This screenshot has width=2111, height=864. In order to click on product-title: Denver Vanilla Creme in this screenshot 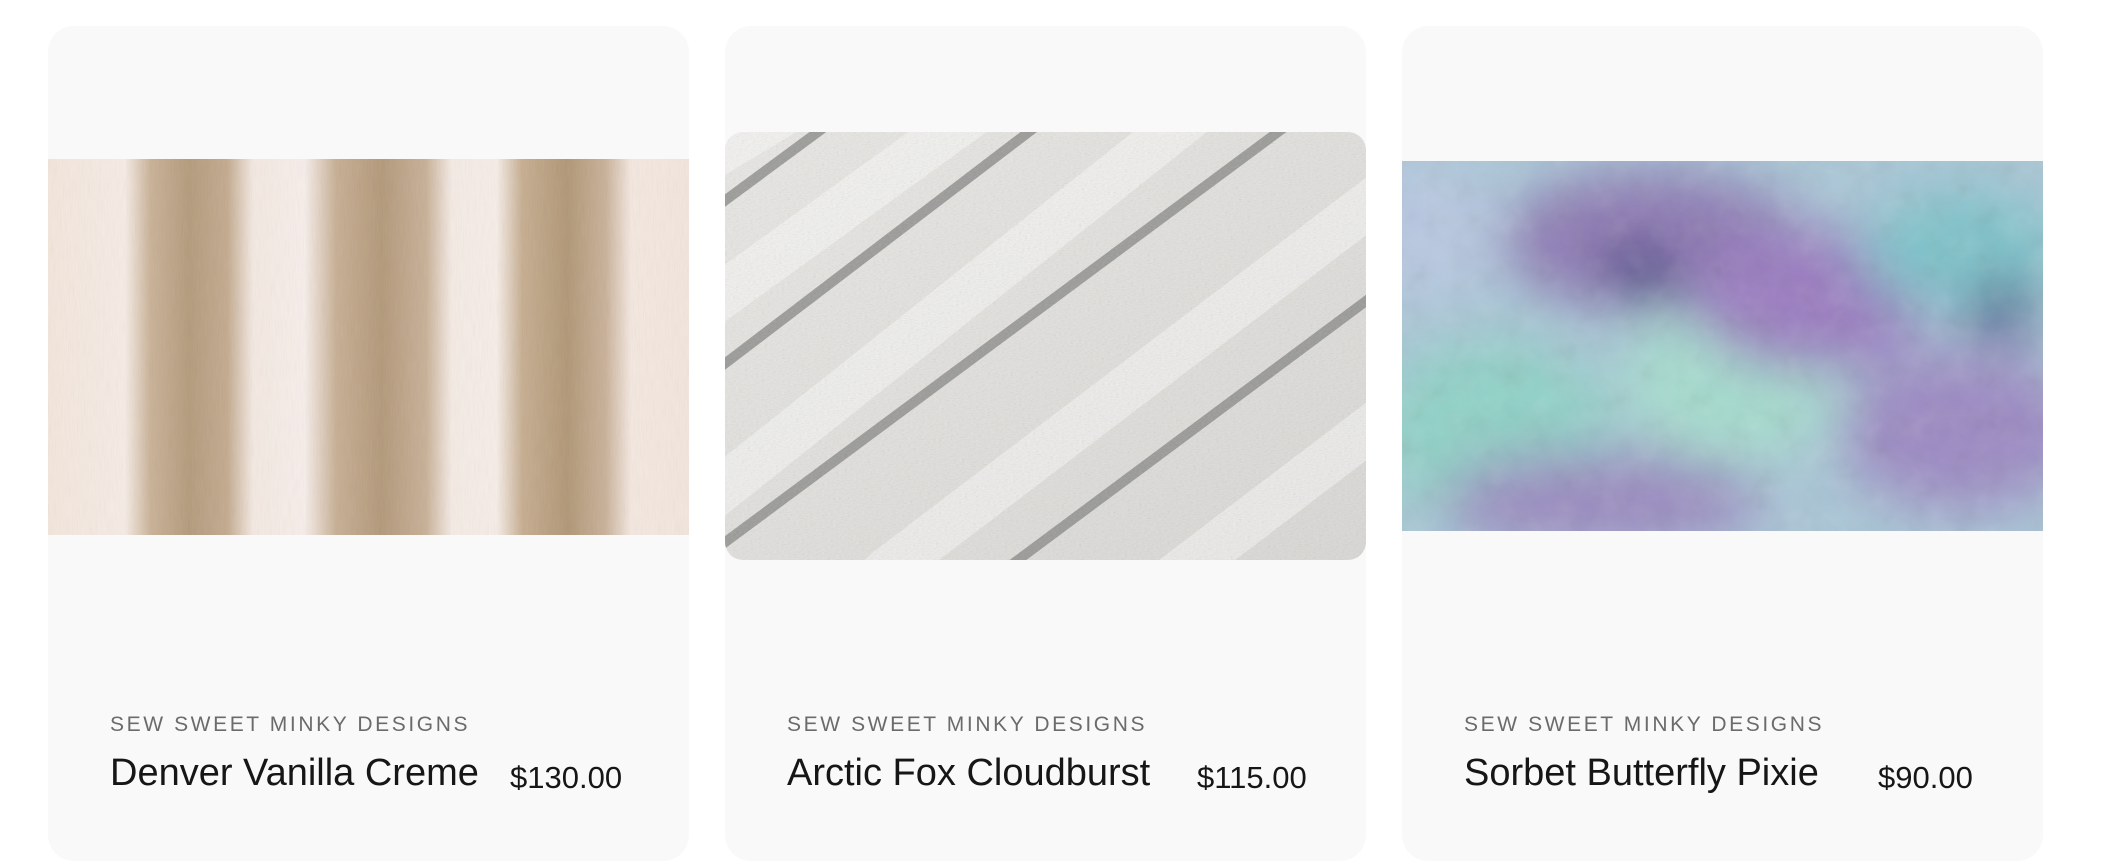, I will do `click(294, 773)`.